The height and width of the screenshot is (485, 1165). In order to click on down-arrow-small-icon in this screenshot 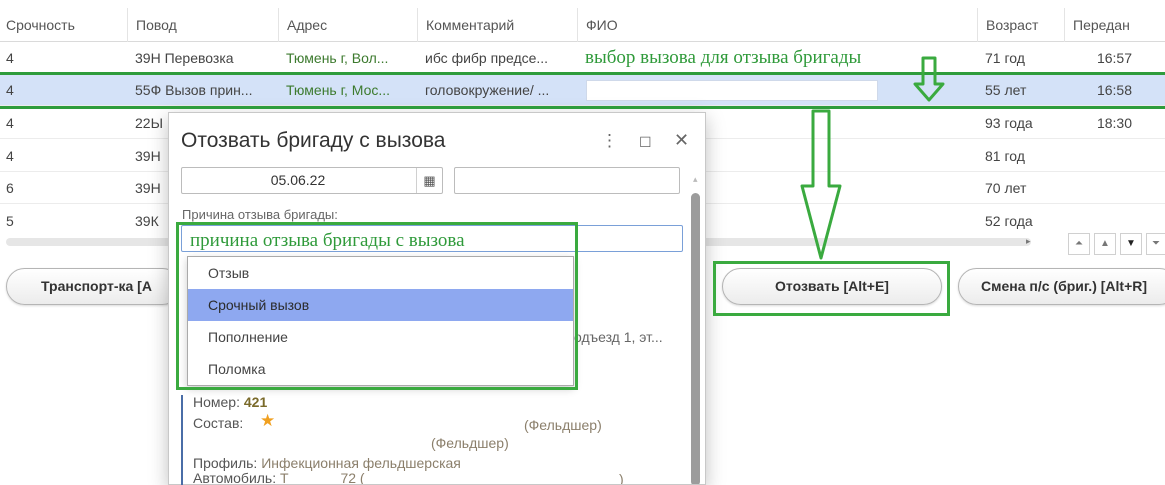, I will do `click(929, 79)`.